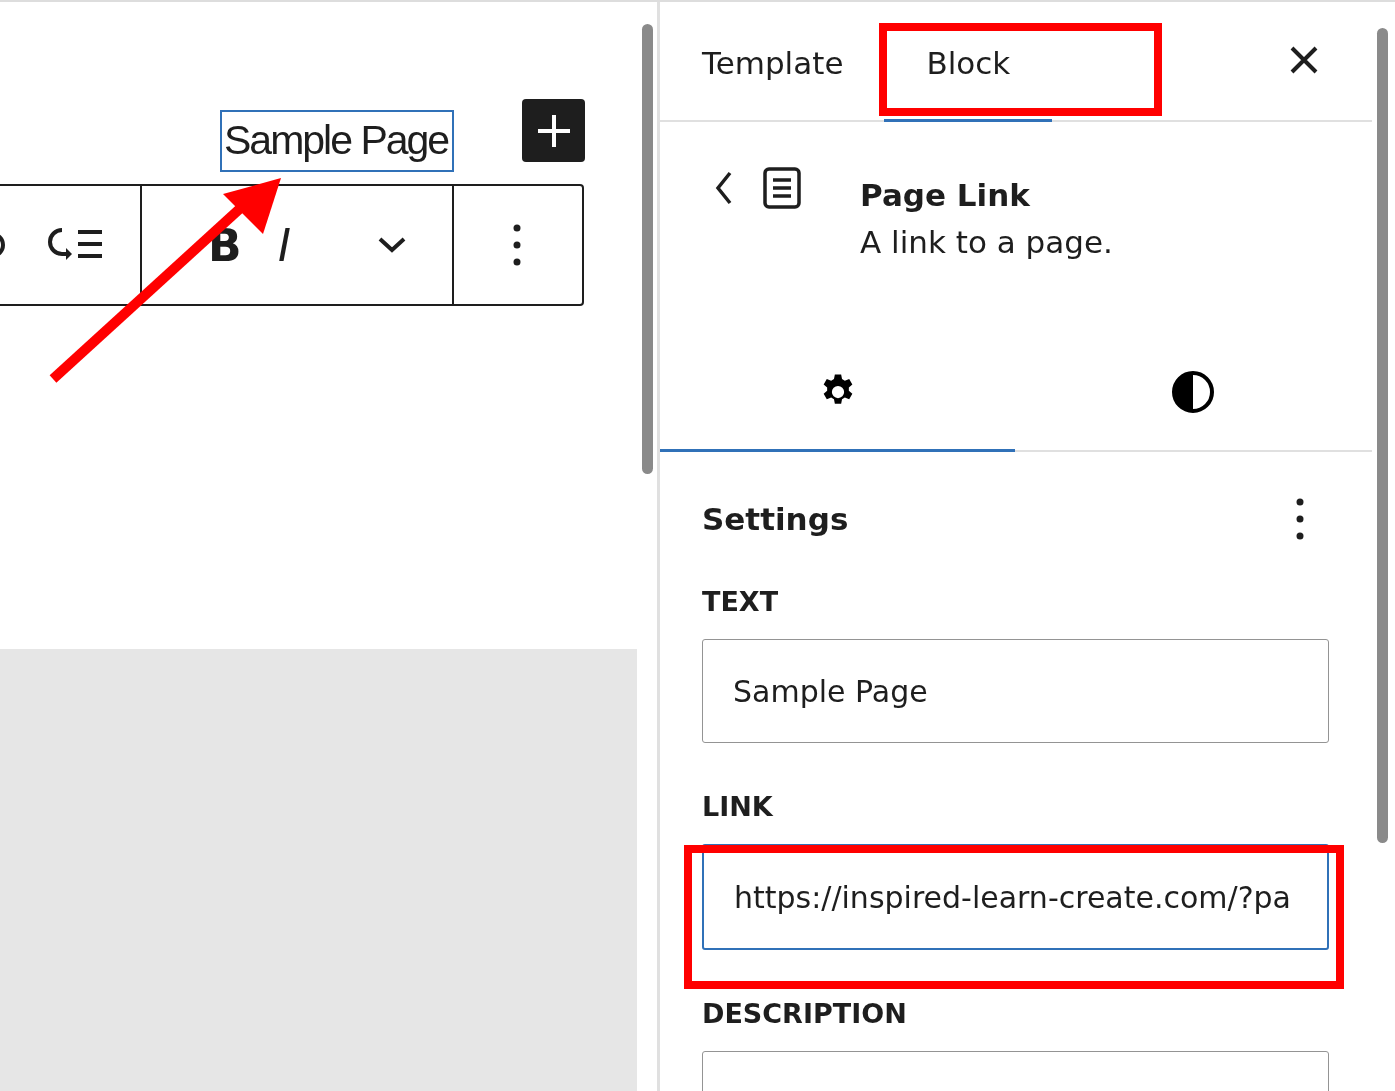 This screenshot has width=1395, height=1091. I want to click on block-description: A link to a page., so click(987, 242).